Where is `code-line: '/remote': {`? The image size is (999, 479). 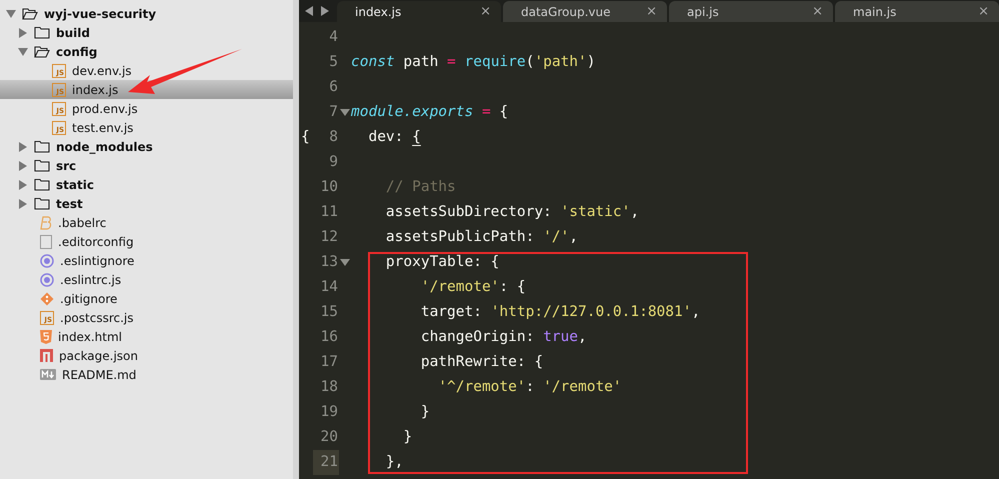
code-line: '/remote': { is located at coordinates (473, 287).